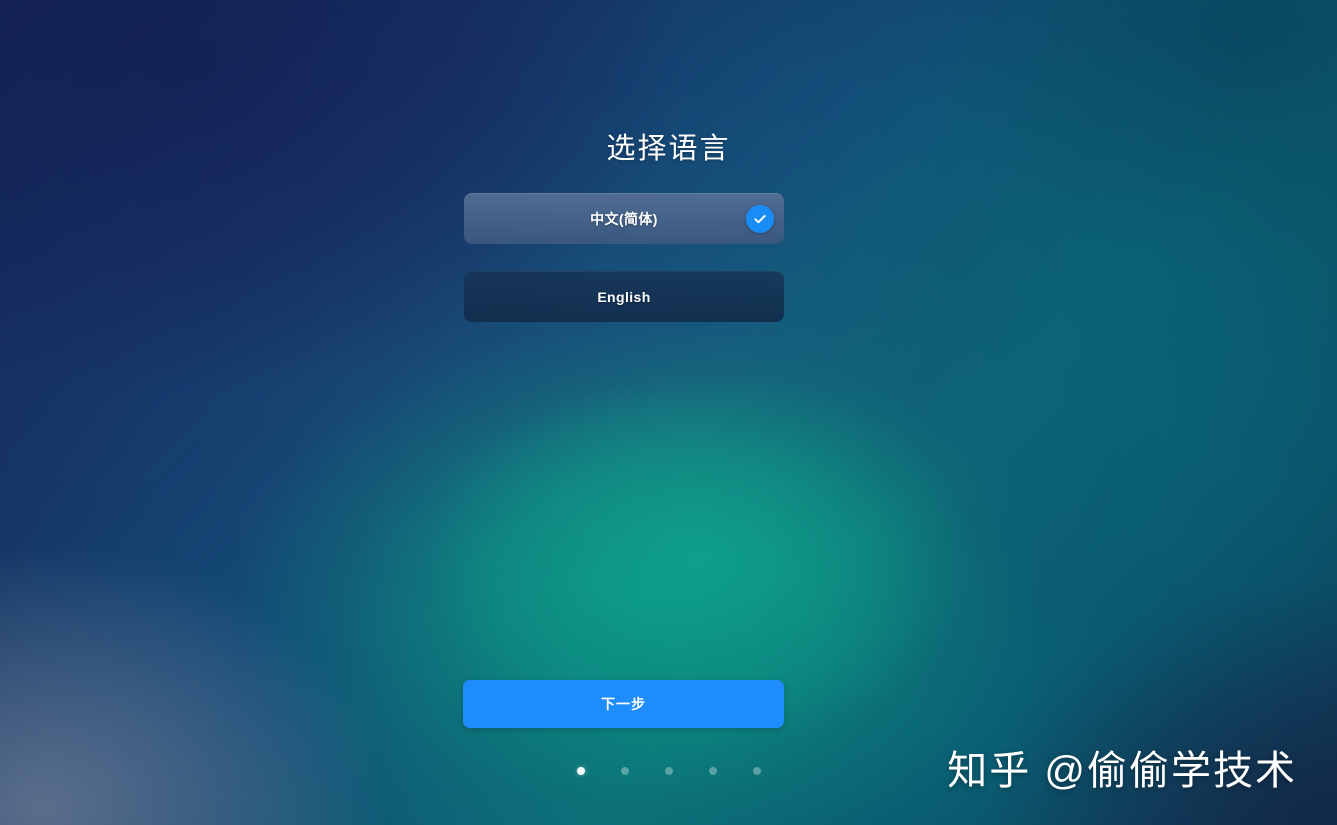 This screenshot has width=1337, height=825. I want to click on language-option-english: English, so click(624, 296).